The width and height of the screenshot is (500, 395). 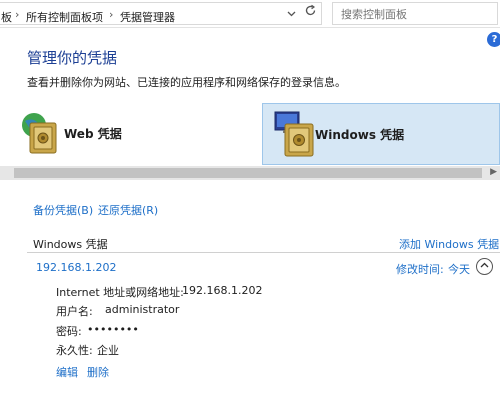 I want to click on search-box, so click(x=415, y=13).